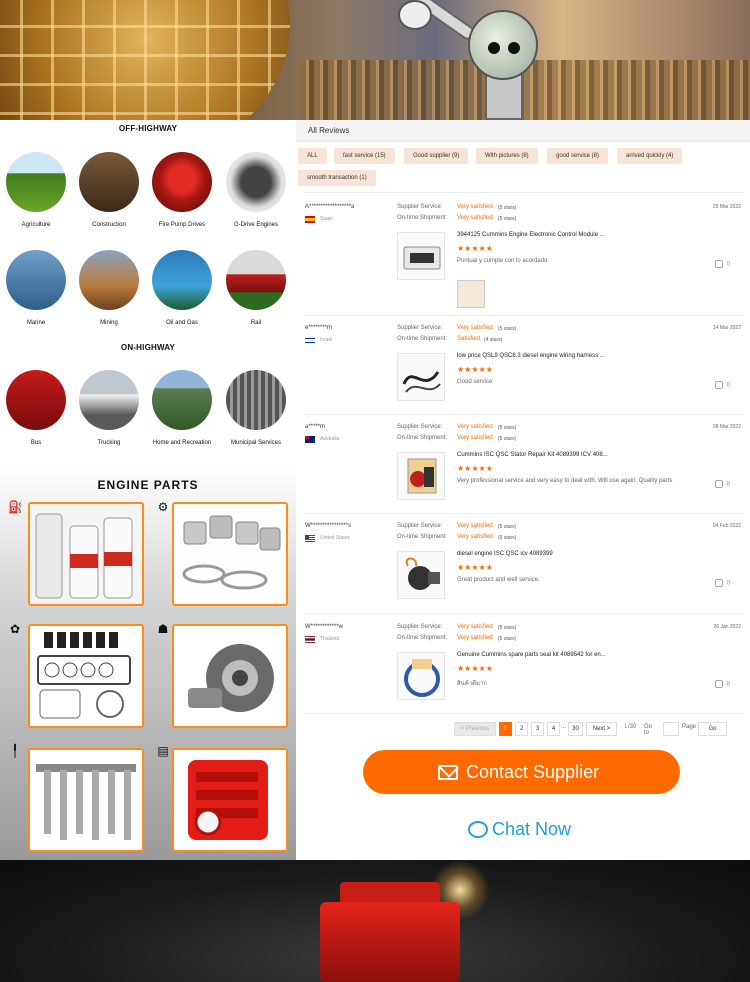  What do you see at coordinates (505, 729) in the screenshot?
I see `page-button-1: 1` at bounding box center [505, 729].